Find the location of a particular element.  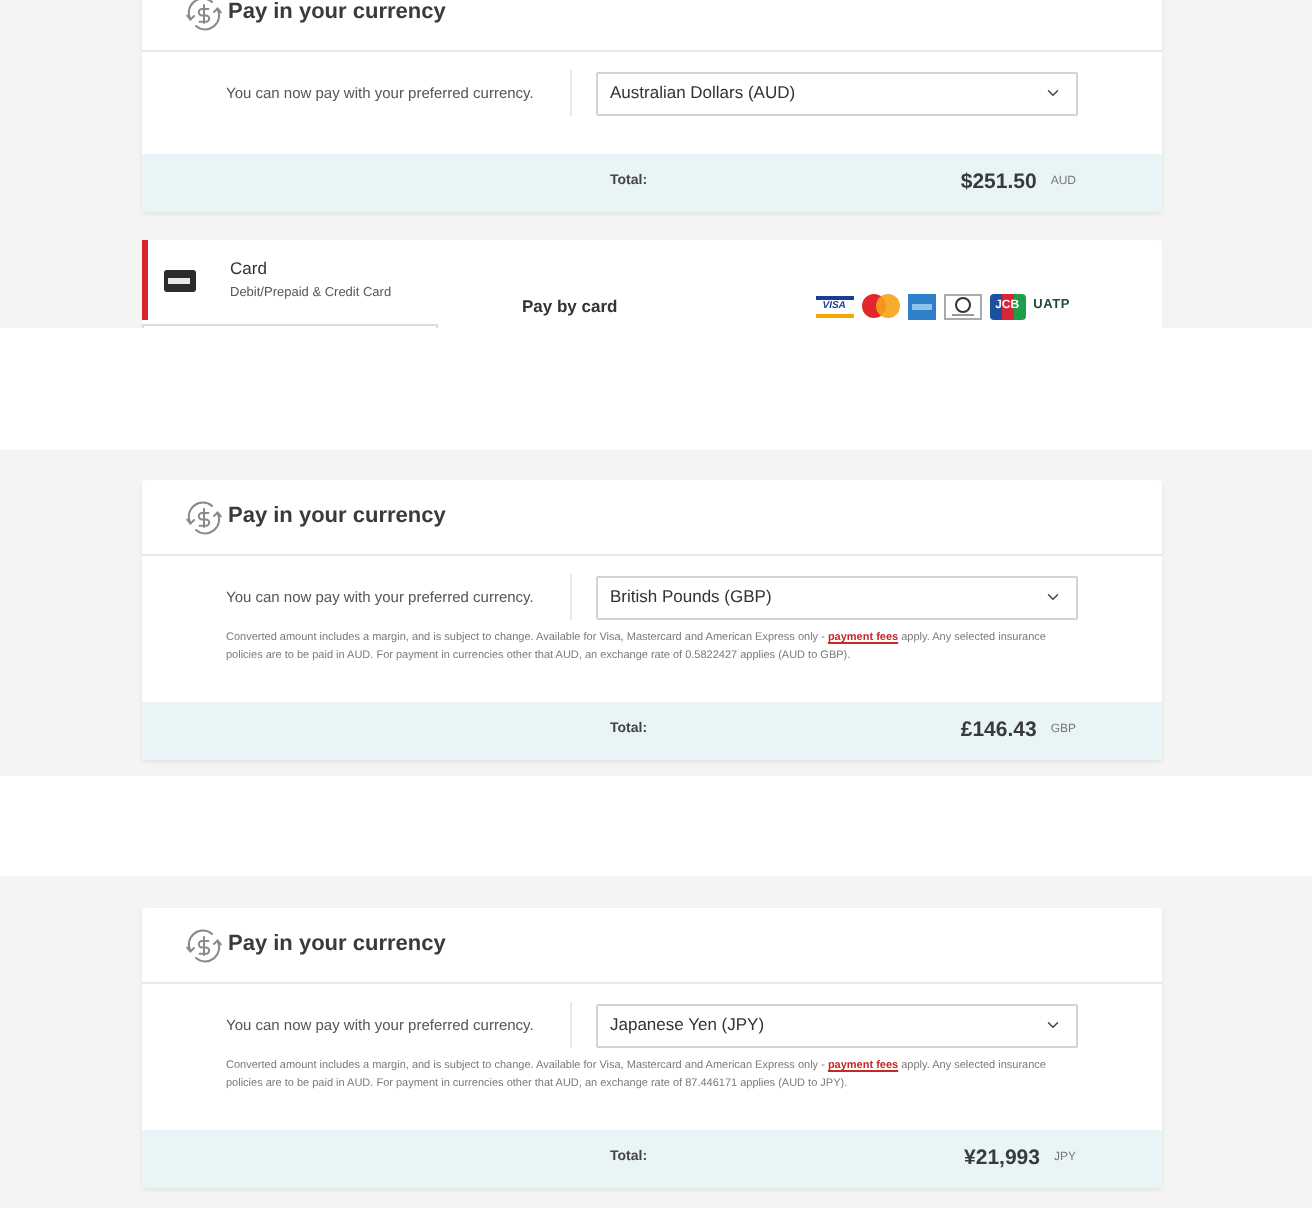

method-title: Card is located at coordinates (249, 269).